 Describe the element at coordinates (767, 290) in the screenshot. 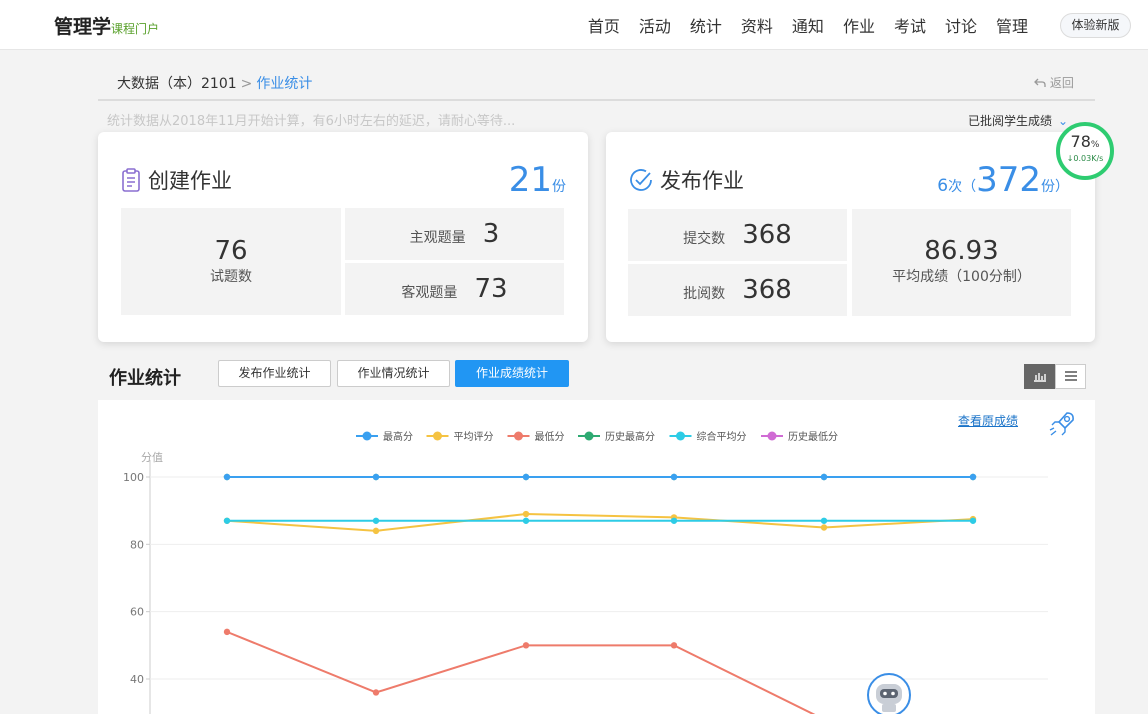

I see `review-number: 368` at that location.